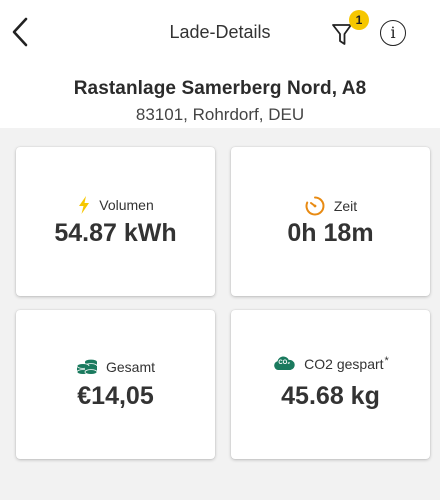 The image size is (440, 500). Describe the element at coordinates (115, 396) in the screenshot. I see `total-value: €14,05` at that location.